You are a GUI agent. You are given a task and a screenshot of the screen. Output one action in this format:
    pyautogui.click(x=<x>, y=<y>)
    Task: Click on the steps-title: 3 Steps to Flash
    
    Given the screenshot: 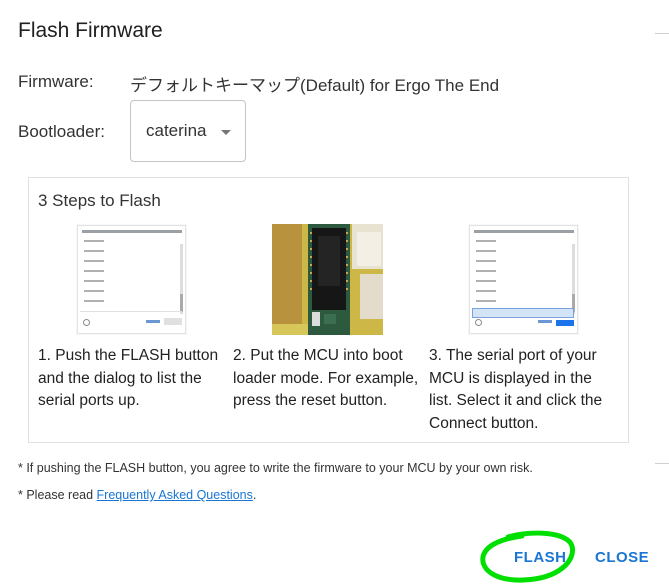 What is the action you would take?
    pyautogui.click(x=99, y=200)
    